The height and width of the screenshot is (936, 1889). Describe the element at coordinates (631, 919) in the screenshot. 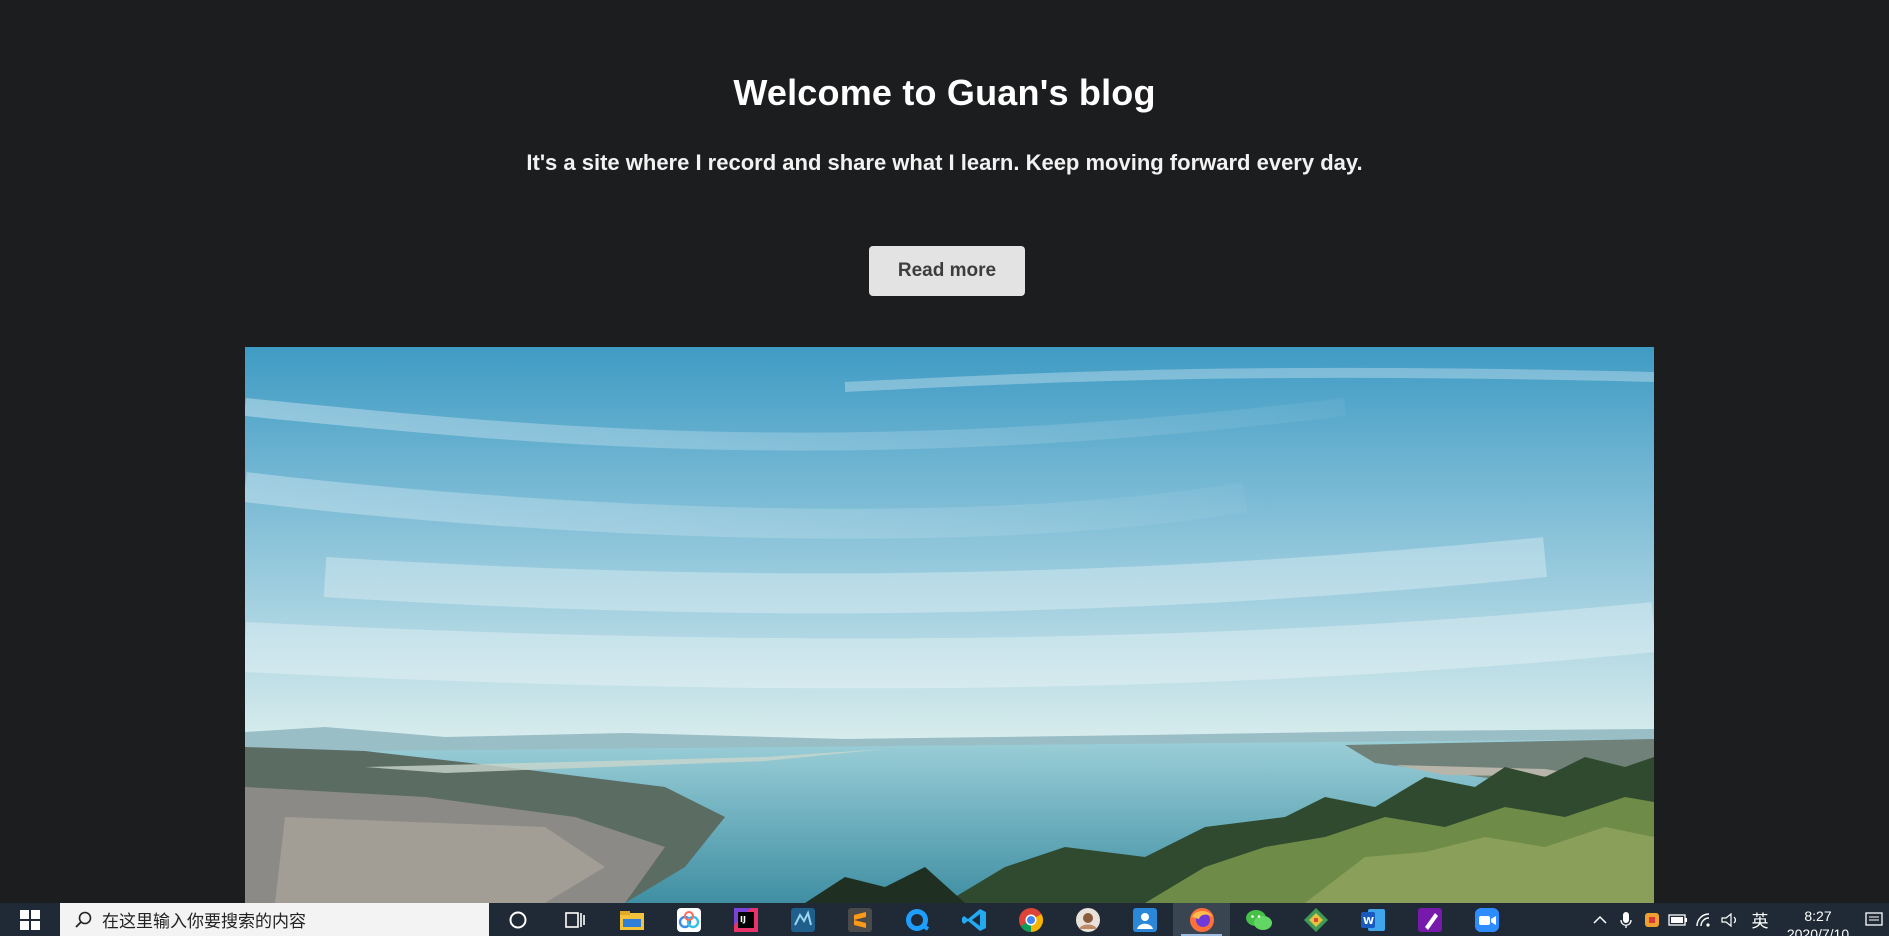

I see `file-explorer-icon` at that location.